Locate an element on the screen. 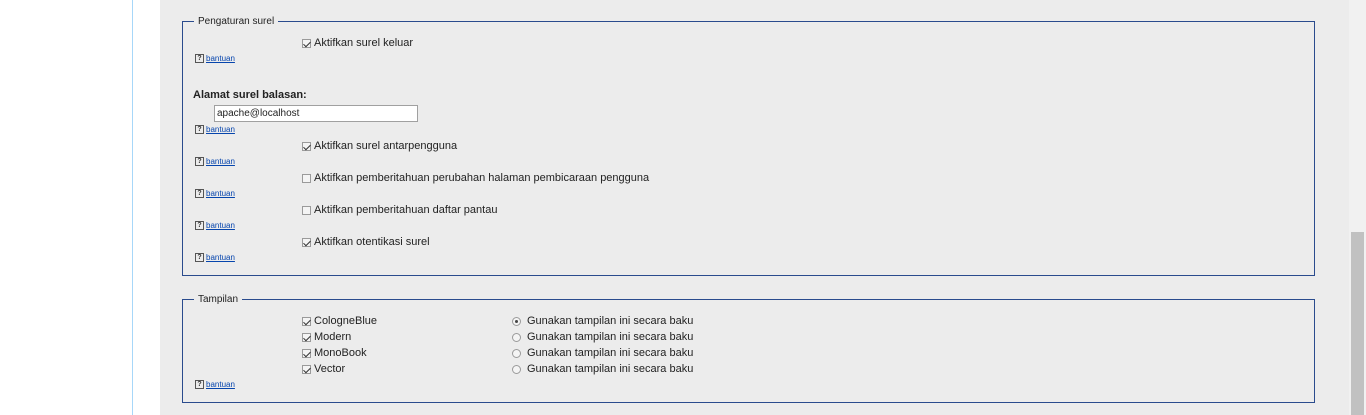 The width and height of the screenshot is (1366, 415). email-settings-legend: Pengaturan surel is located at coordinates (236, 21).